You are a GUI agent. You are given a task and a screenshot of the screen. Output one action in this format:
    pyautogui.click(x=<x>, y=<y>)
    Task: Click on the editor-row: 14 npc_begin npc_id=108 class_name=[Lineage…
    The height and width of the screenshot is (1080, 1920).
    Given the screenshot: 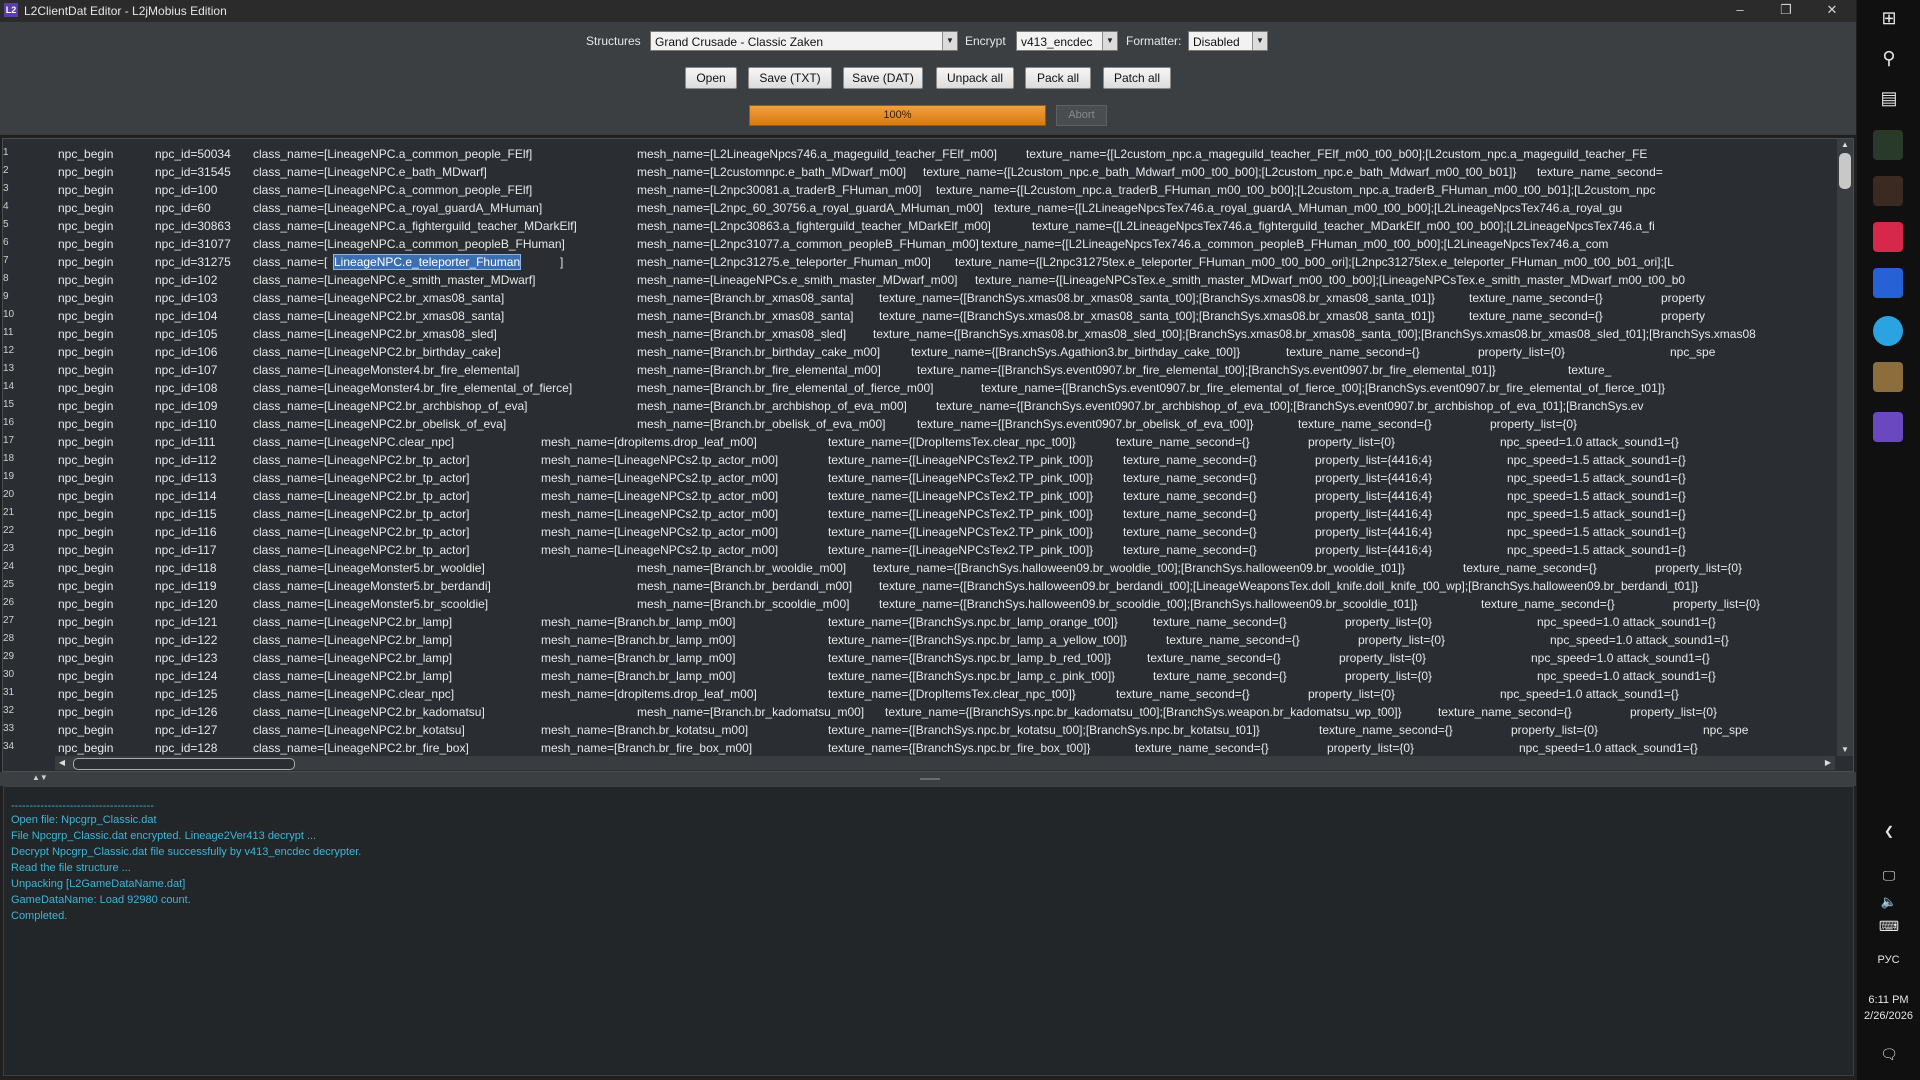 What is the action you would take?
    pyautogui.click(x=920, y=389)
    